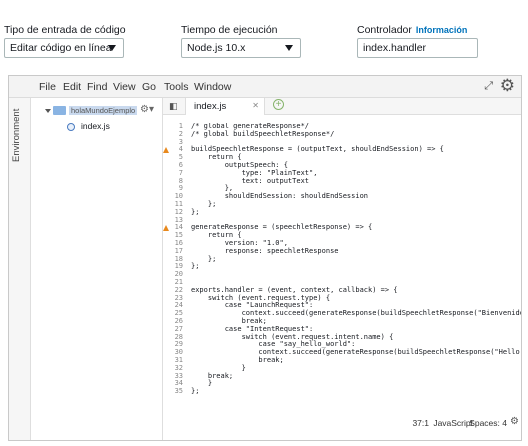  Describe the element at coordinates (65, 30) in the screenshot. I see `code-entry-label: Tipo de entrada de código` at that location.